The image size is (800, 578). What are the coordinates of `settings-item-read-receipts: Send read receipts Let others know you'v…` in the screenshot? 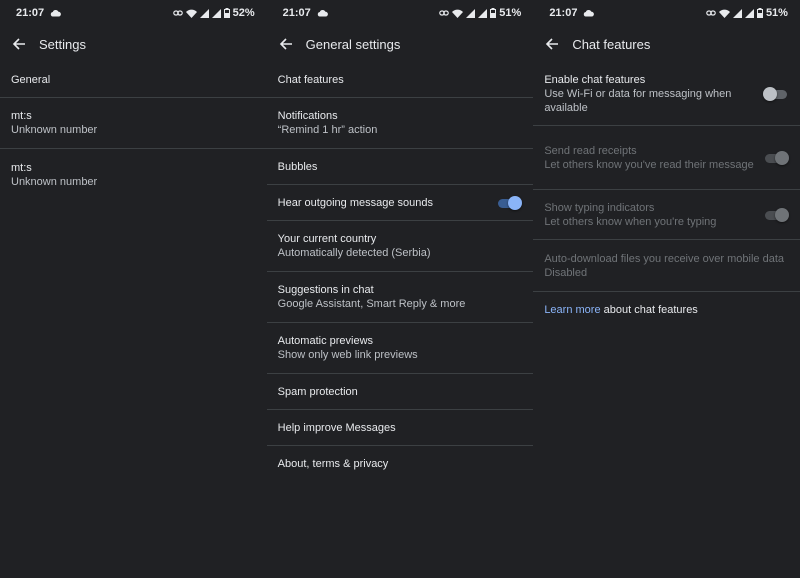 It's located at (666, 158).